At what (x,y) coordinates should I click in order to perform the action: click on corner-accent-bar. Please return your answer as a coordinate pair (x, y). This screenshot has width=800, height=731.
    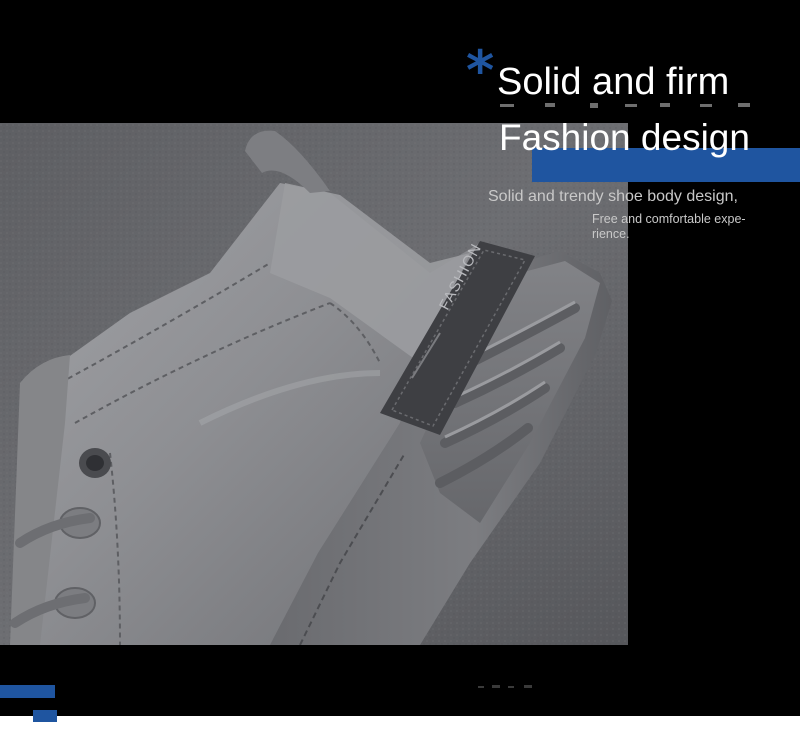
    Looking at the image, I should click on (27, 691).